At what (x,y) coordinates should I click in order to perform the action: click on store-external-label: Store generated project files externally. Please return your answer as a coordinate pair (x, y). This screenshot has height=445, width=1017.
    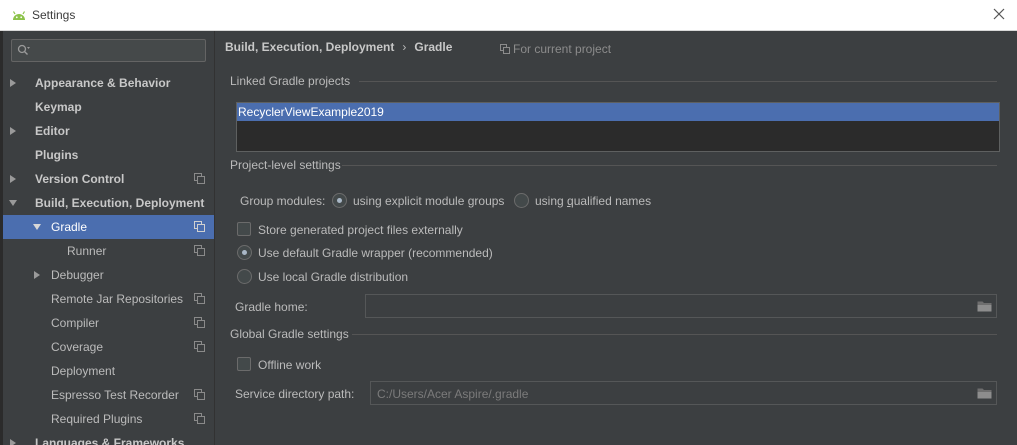
    Looking at the image, I should click on (360, 230).